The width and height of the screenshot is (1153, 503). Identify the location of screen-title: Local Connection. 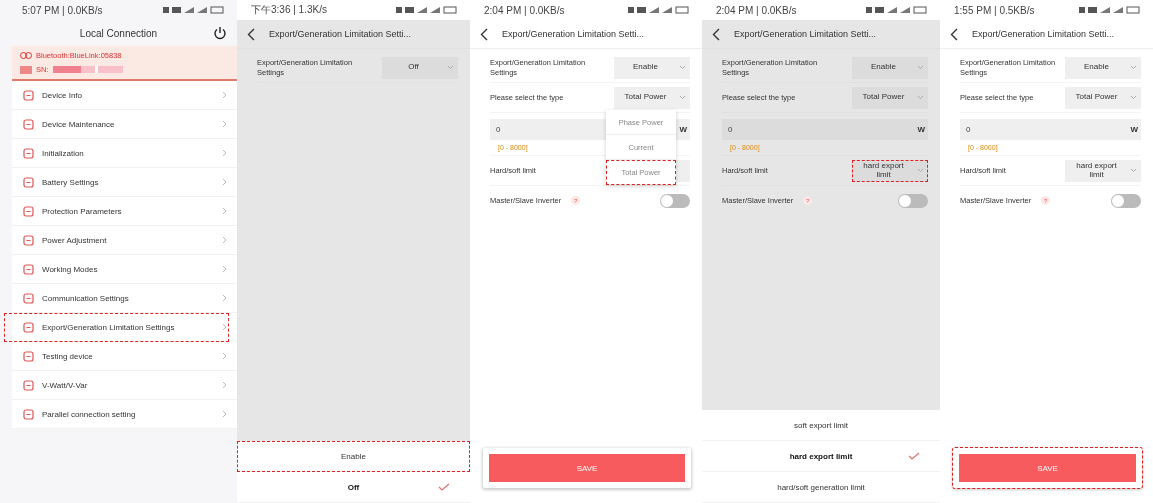
(118, 33).